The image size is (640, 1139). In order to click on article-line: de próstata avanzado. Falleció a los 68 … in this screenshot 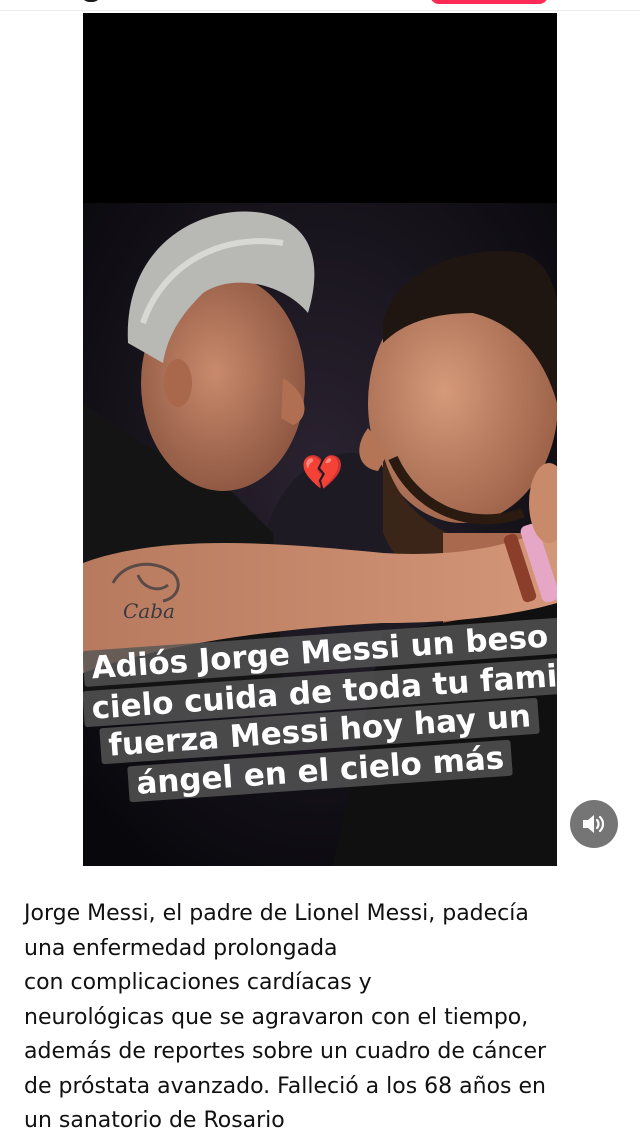, I will do `click(285, 1086)`.